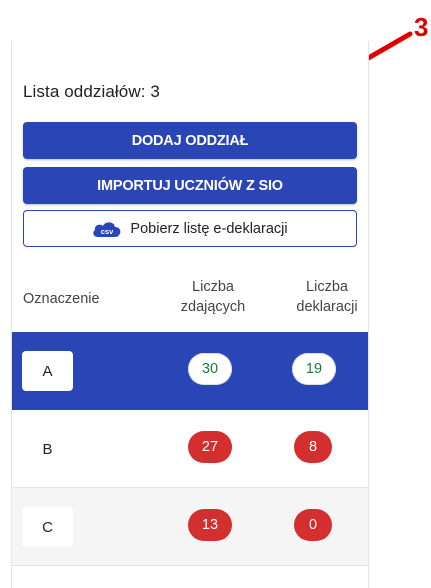  Describe the element at coordinates (47, 449) in the screenshot. I see `row-label: B` at that location.